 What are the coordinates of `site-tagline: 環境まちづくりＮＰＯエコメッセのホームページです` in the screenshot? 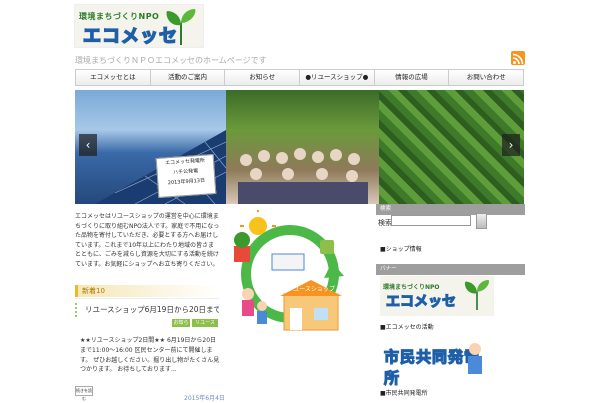 It's located at (171, 60).